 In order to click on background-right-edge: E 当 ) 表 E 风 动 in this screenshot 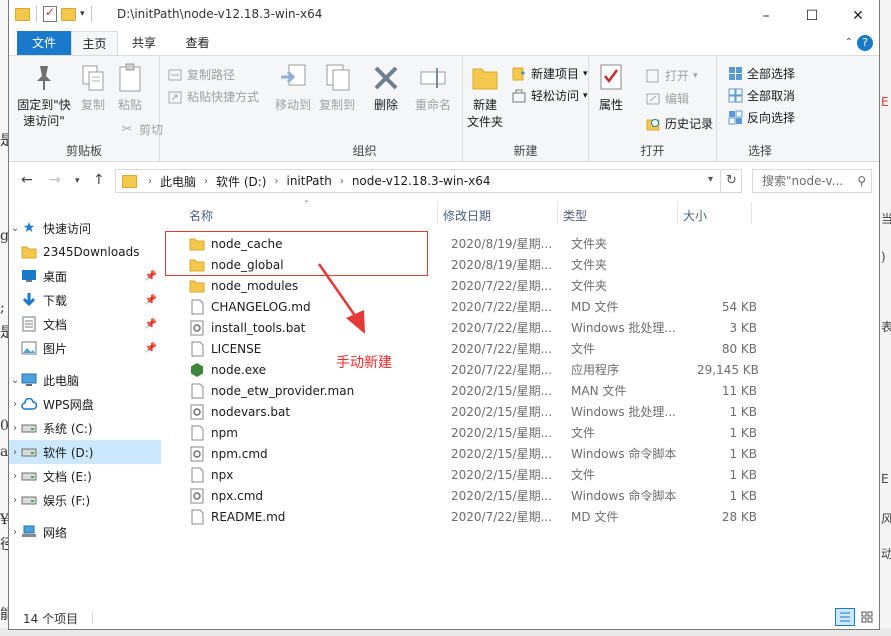, I will do `click(885, 318)`.